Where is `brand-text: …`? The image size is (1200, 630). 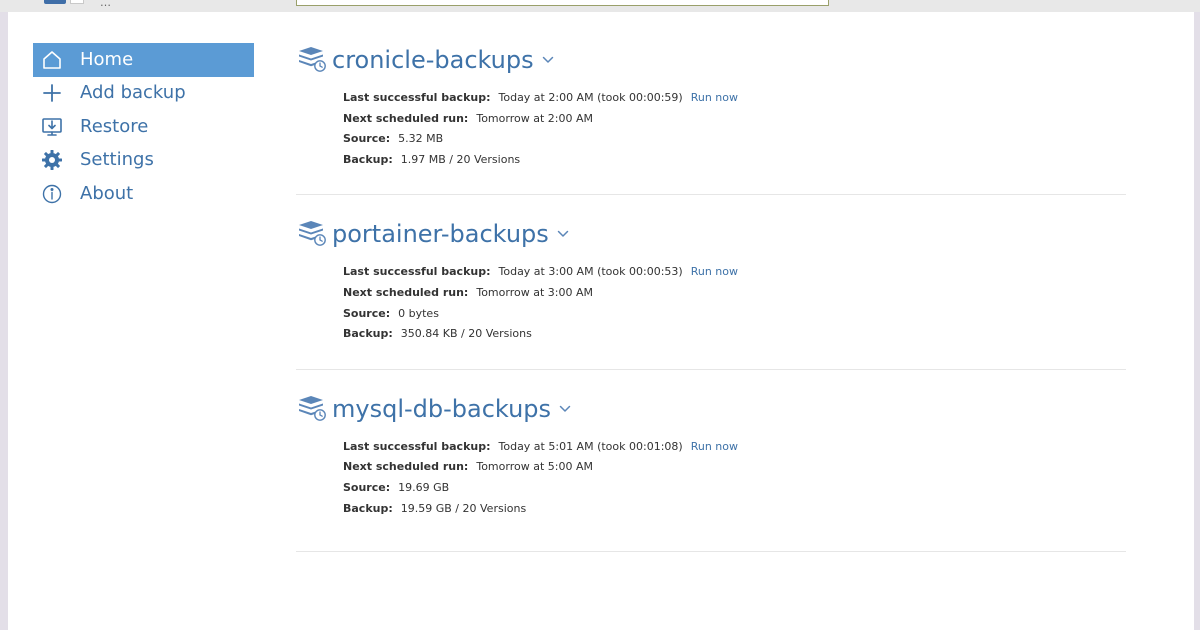
brand-text: … is located at coordinates (105, 4).